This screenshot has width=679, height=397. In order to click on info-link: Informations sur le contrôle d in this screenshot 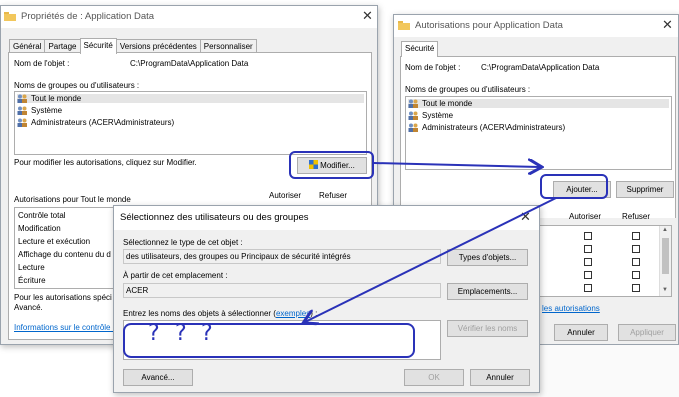, I will do `click(65, 327)`.